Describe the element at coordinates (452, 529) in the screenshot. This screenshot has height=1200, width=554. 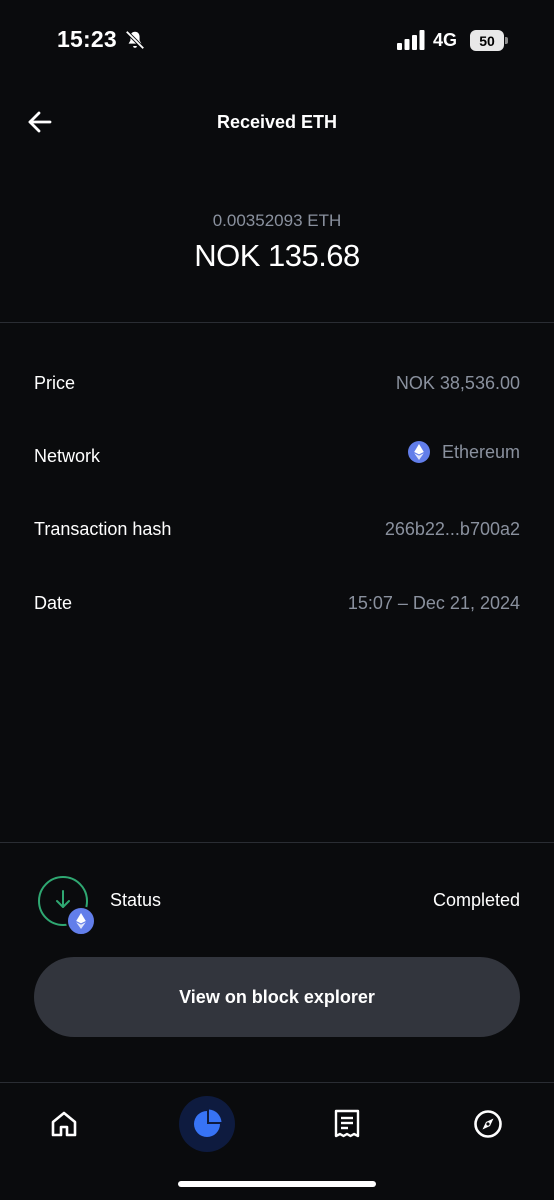
I see `hash-value: 266b22...b700a2` at that location.